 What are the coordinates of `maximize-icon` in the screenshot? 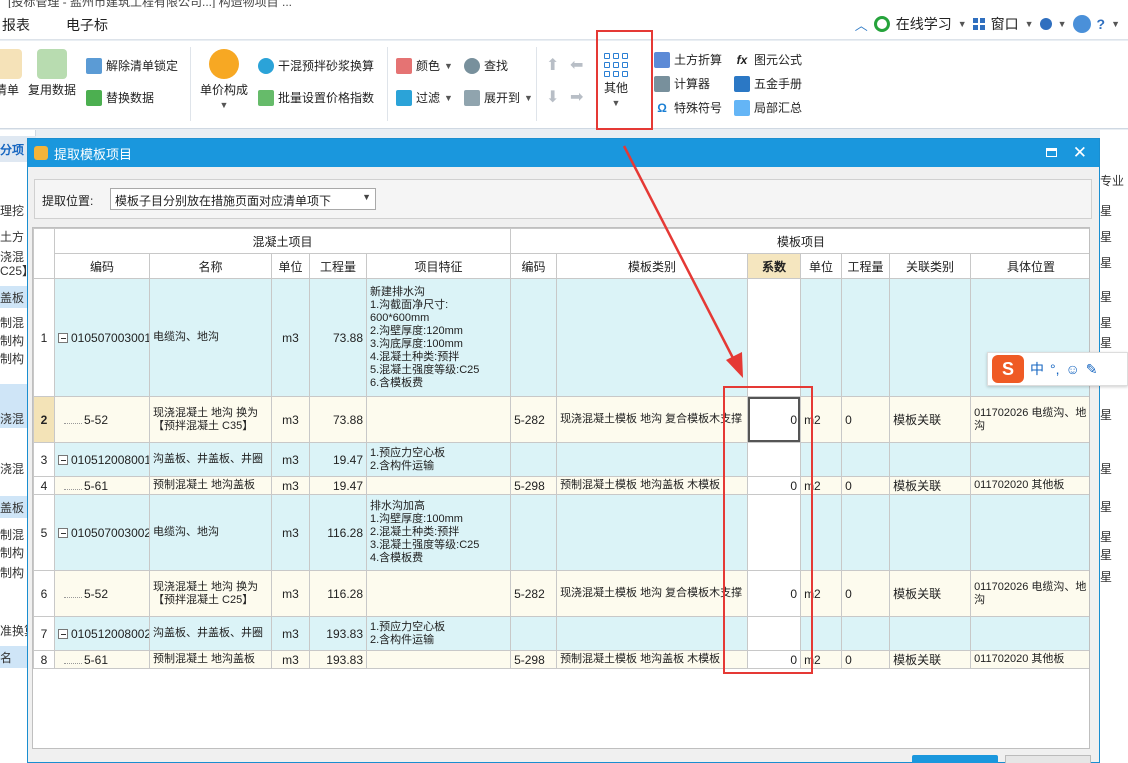 It's located at (1051, 152).